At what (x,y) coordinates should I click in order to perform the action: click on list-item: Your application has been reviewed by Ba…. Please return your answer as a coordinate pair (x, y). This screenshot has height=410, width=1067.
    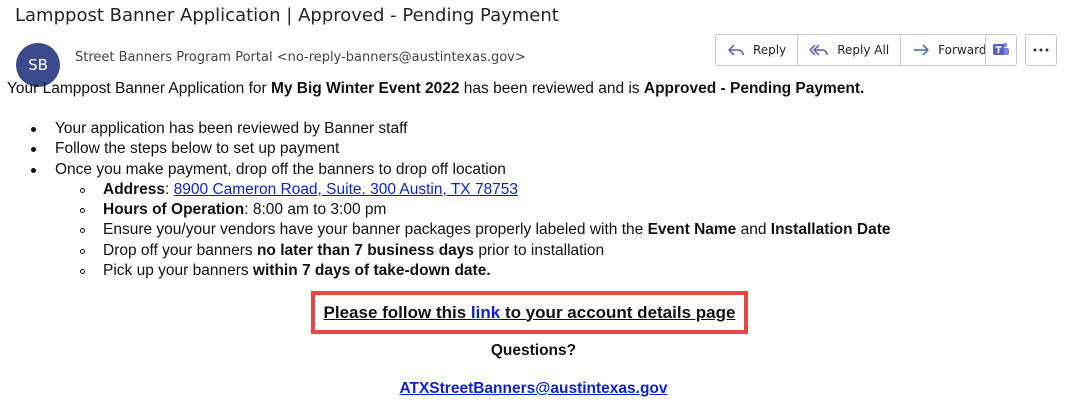
    Looking at the image, I should click on (445, 129).